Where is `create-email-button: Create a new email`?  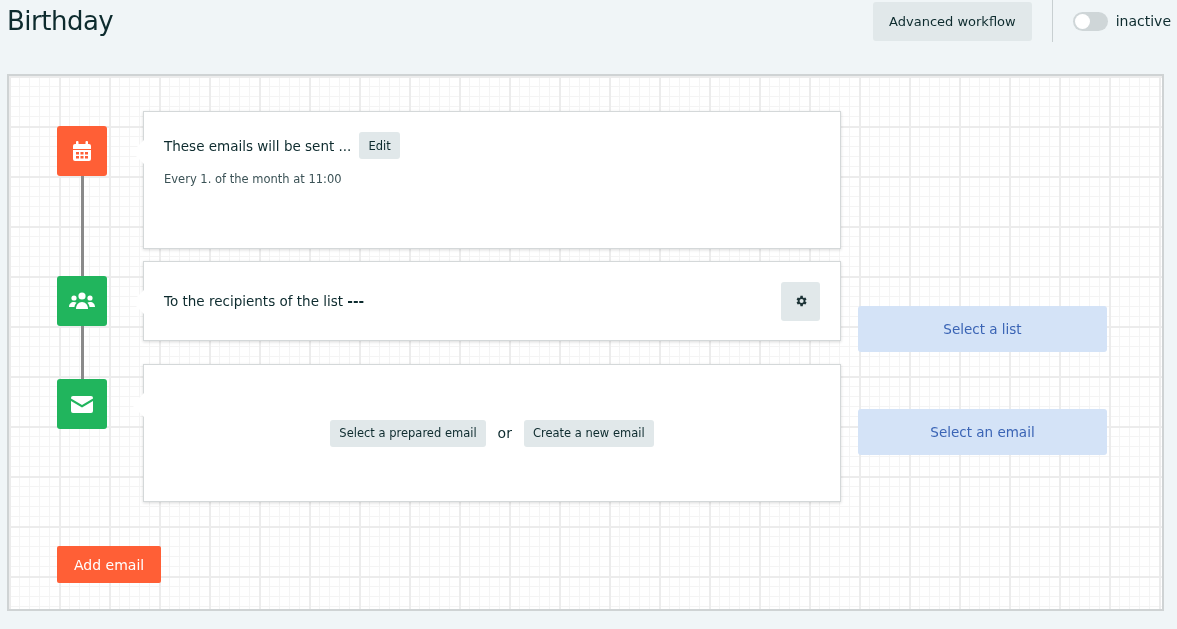 create-email-button: Create a new email is located at coordinates (588, 433).